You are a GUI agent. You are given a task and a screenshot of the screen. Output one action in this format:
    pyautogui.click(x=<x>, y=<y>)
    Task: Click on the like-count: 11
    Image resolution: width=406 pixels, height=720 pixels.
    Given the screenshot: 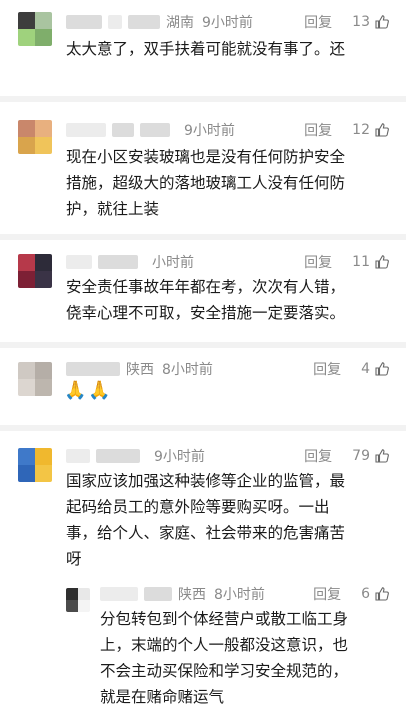 What is the action you would take?
    pyautogui.click(x=361, y=262)
    